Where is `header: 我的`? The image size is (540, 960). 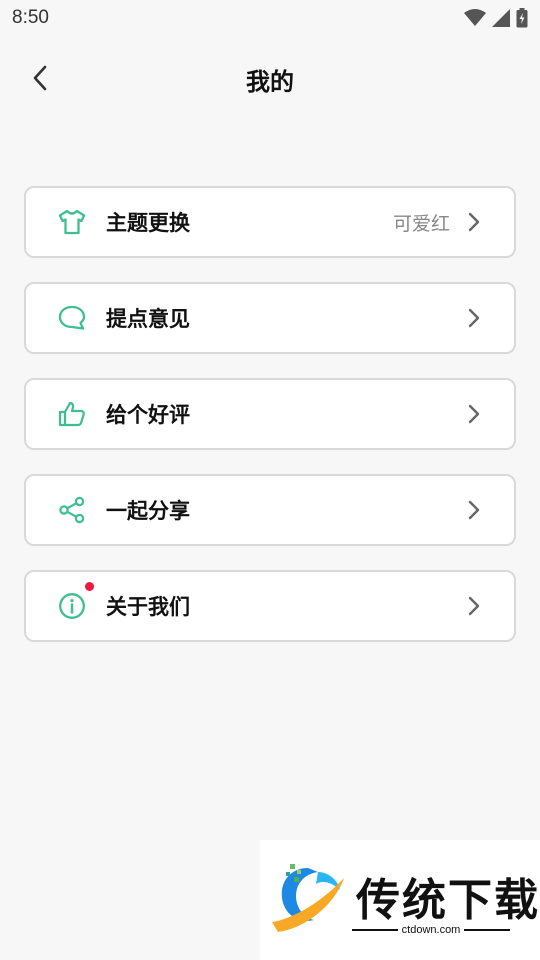 header: 我的 is located at coordinates (270, 78).